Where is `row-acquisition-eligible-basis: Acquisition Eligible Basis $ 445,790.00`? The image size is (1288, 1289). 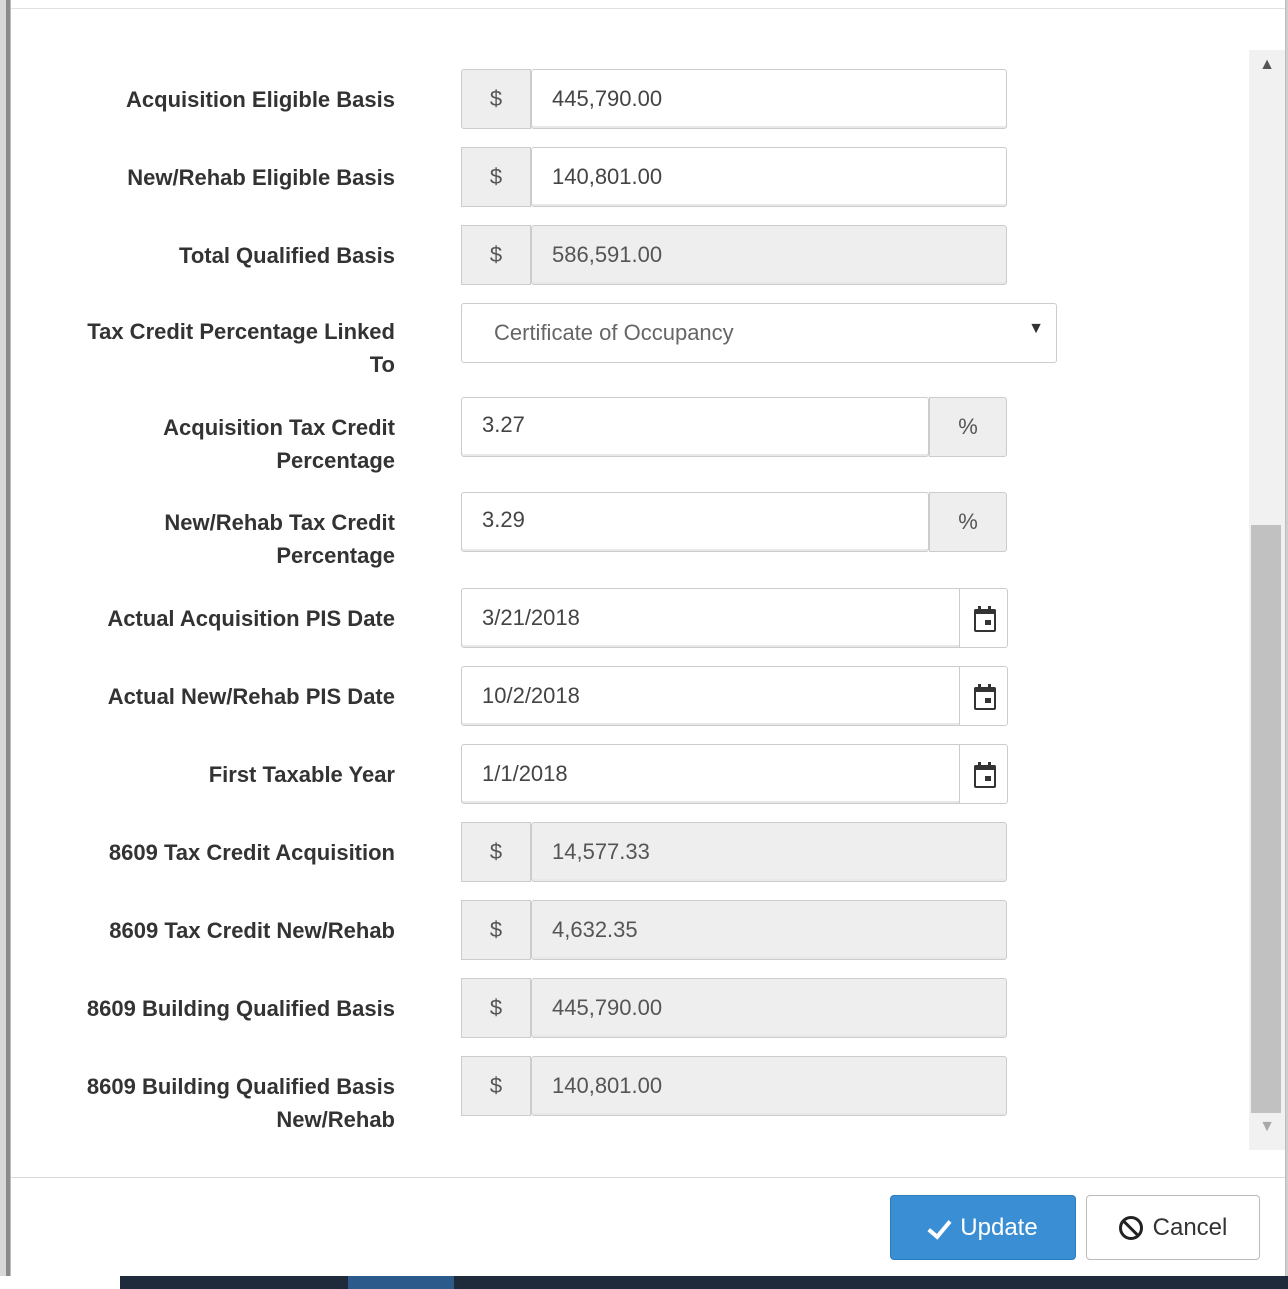
row-acquisition-eligible-basis: Acquisition Eligible Basis $ 445,790.00 is located at coordinates (631, 99).